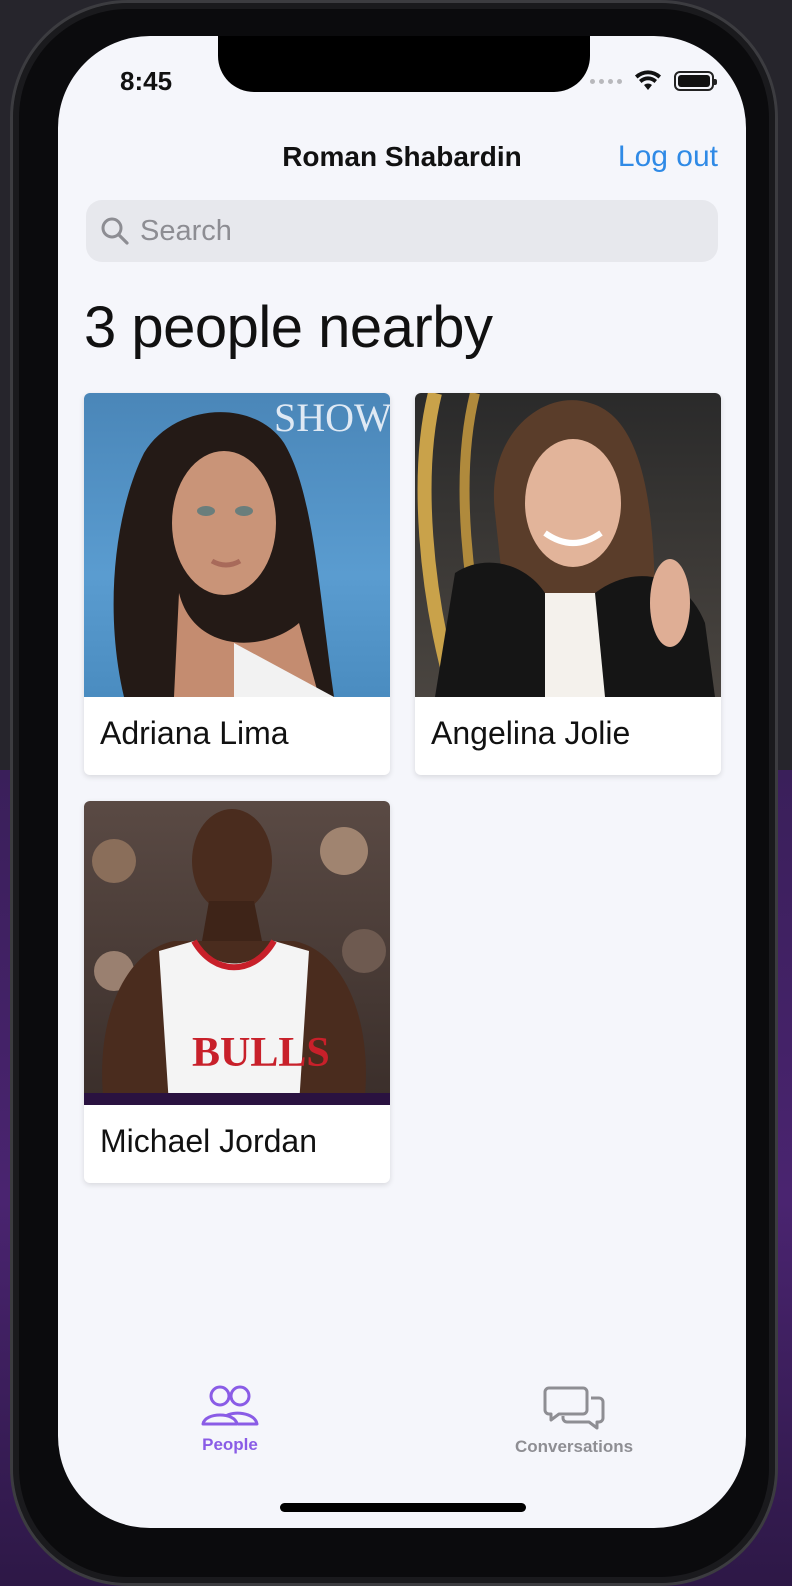 The image size is (792, 1586). Describe the element at coordinates (332, 417) in the screenshot. I see `backdrop-text: SHOW` at that location.